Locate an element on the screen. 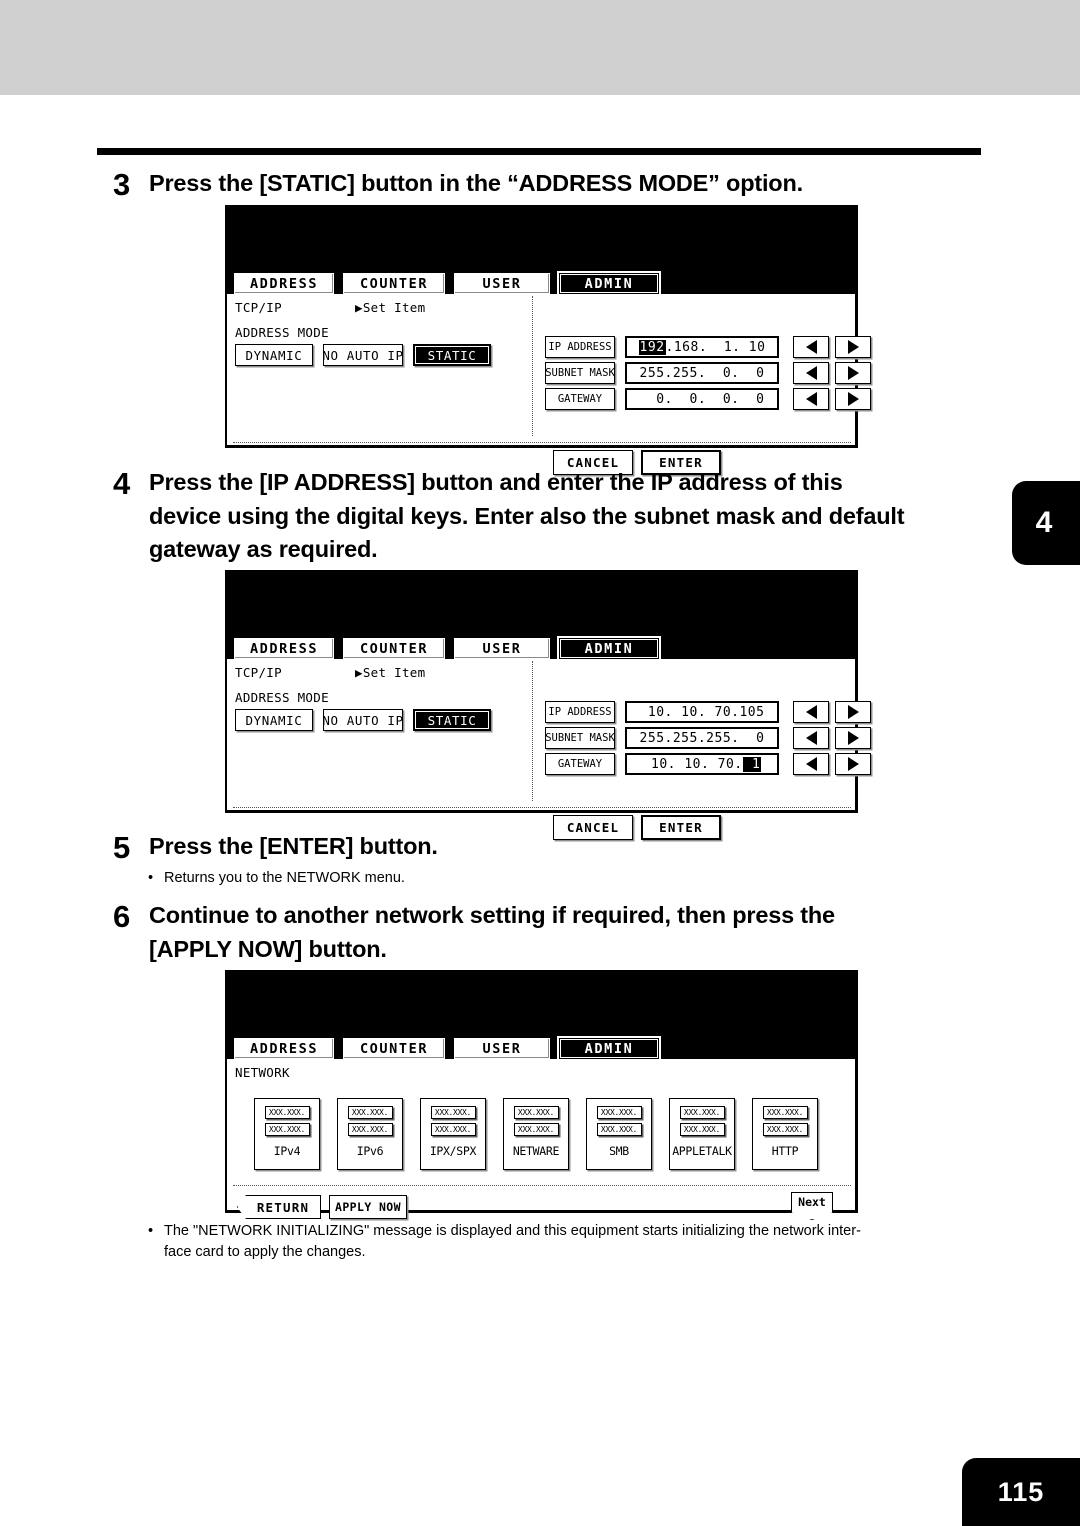 This screenshot has width=1080, height=1526. field-value-gateway-2: 10. 10. 70. 1 is located at coordinates (702, 764).